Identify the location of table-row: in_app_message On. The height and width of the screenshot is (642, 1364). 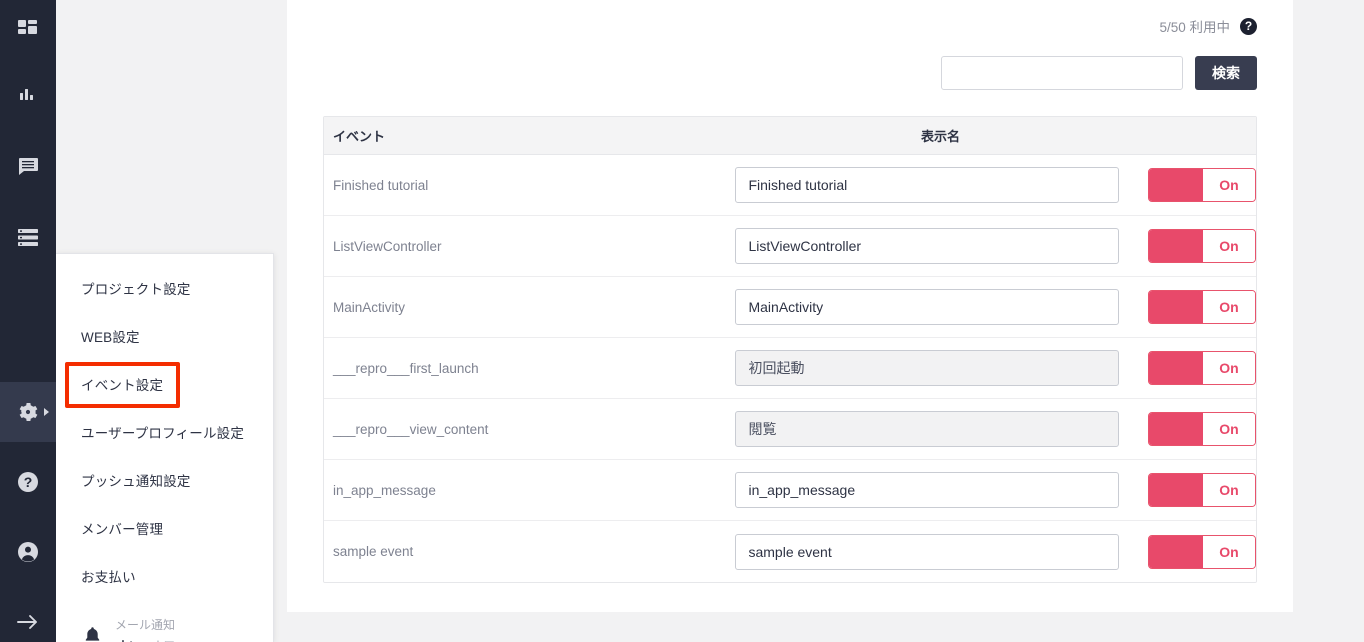
(790, 490).